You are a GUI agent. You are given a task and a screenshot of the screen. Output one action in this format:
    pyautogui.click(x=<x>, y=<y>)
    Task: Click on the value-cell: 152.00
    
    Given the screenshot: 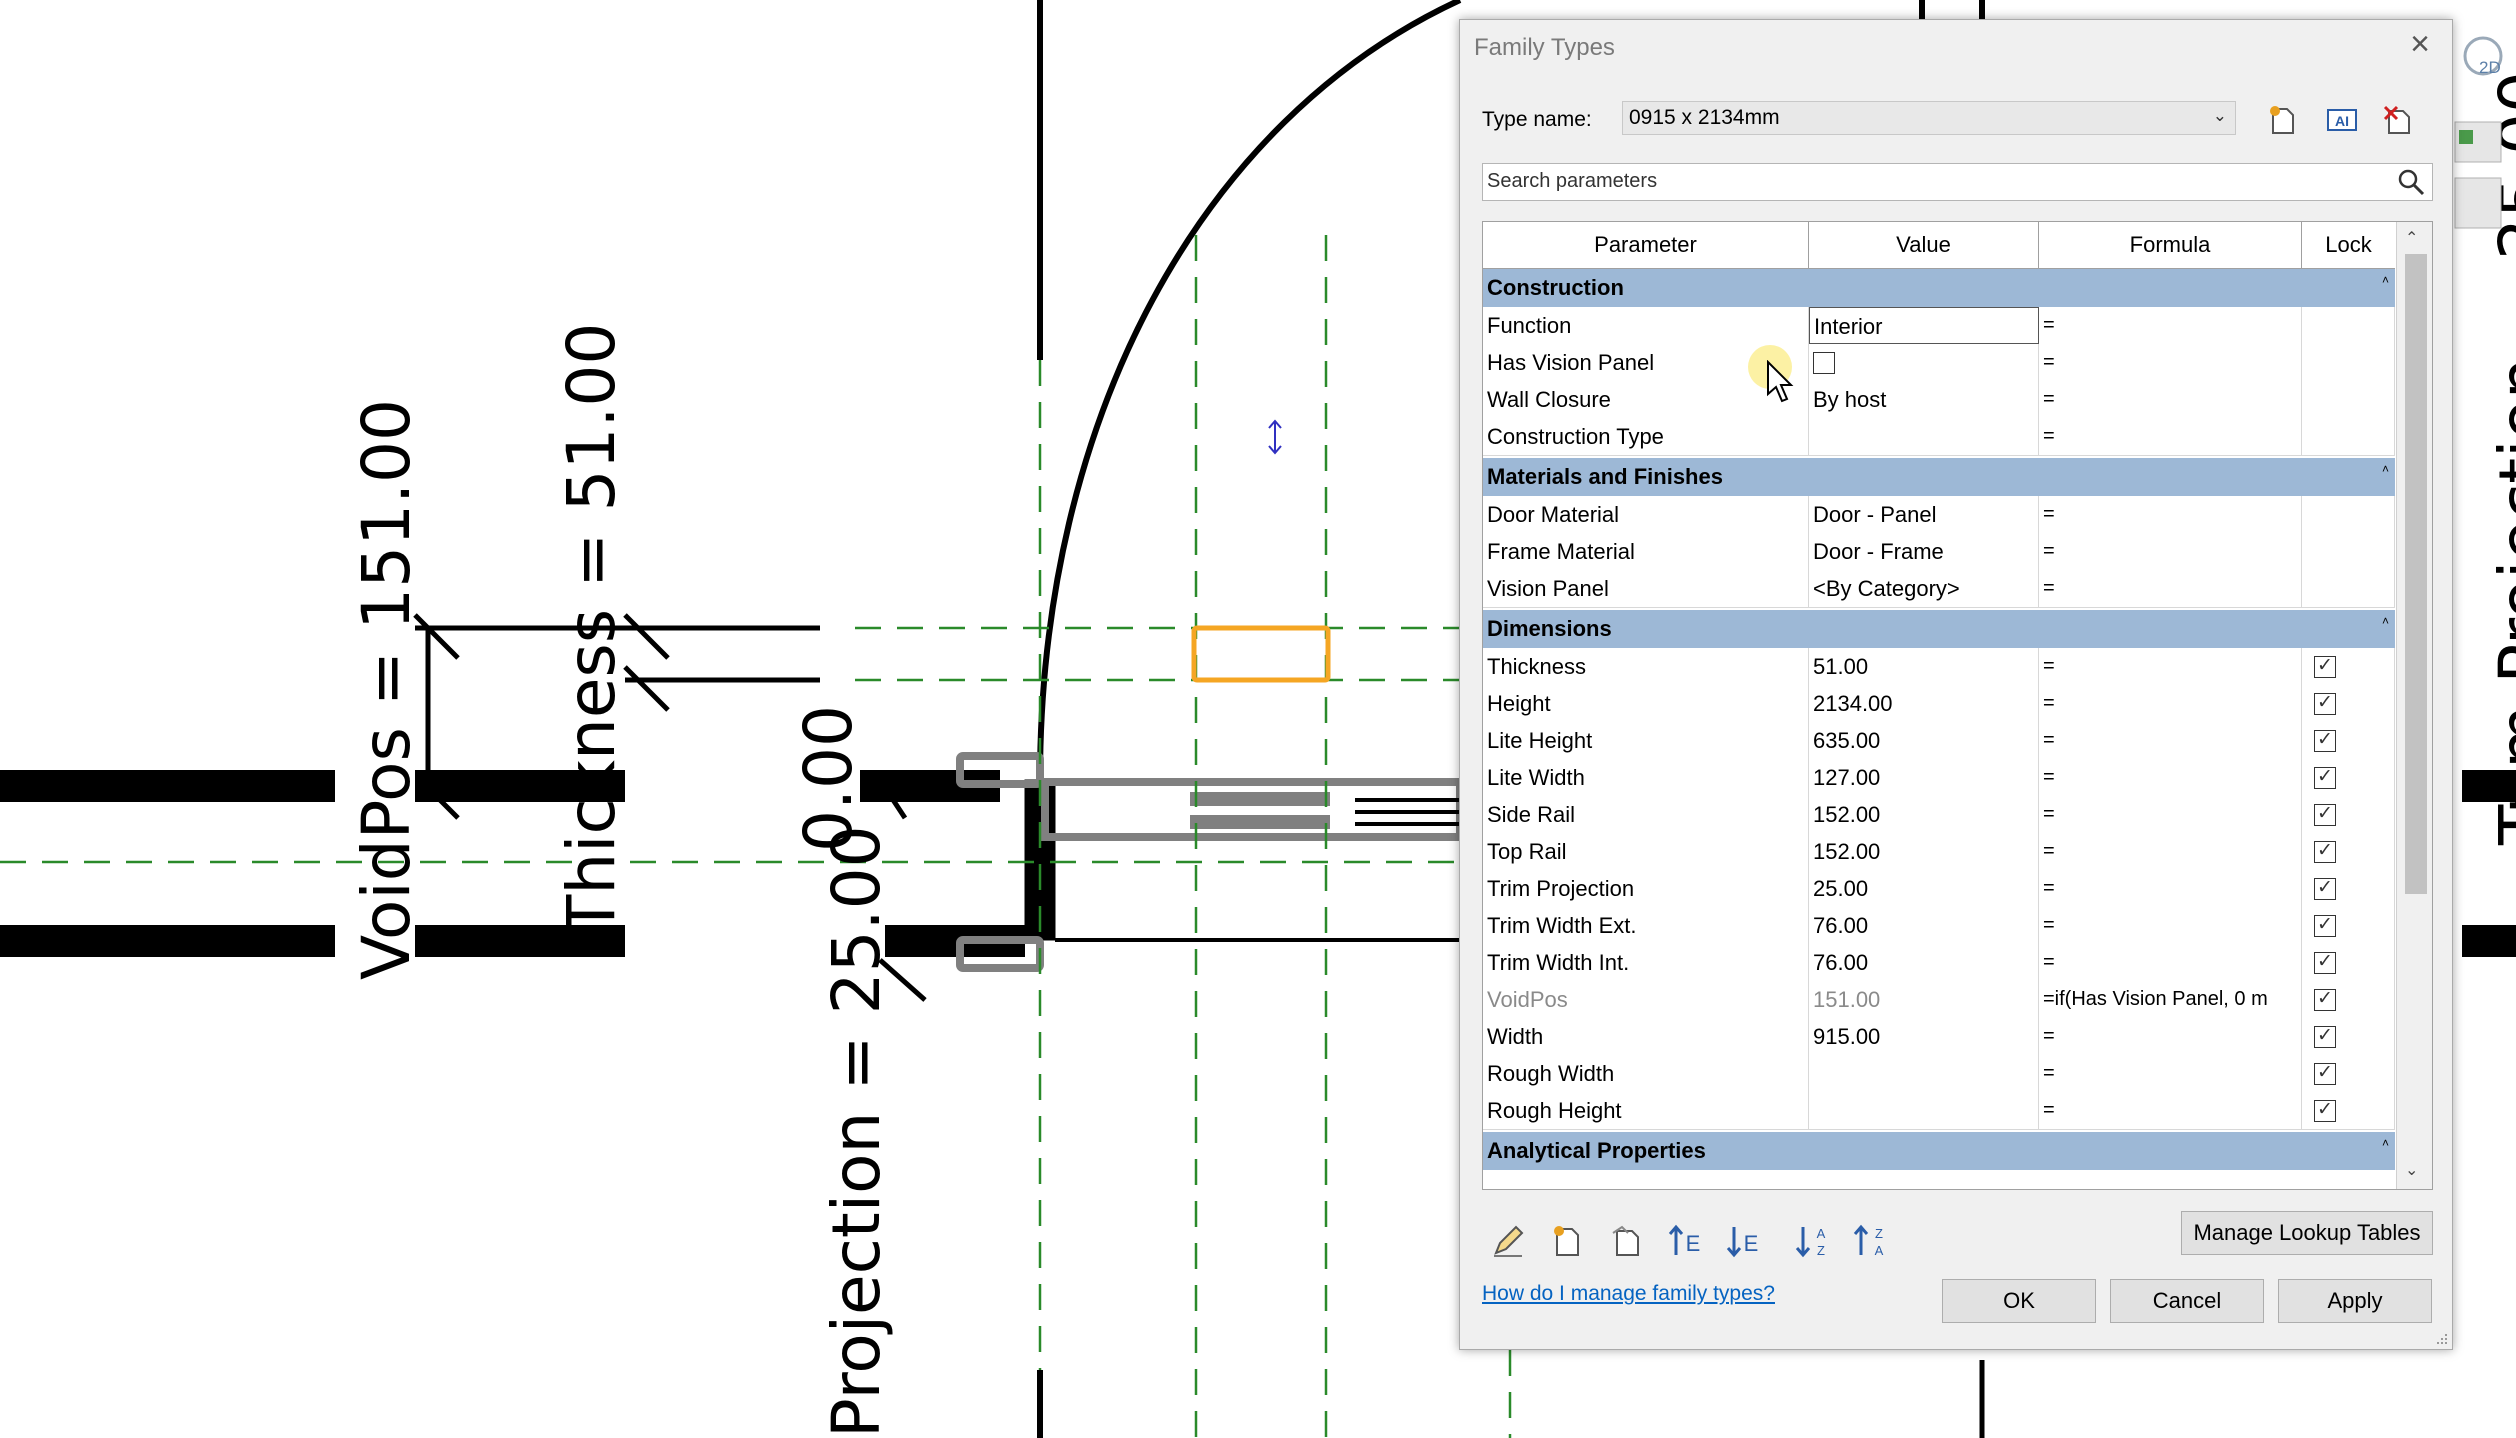 What is the action you would take?
    pyautogui.click(x=1924, y=851)
    